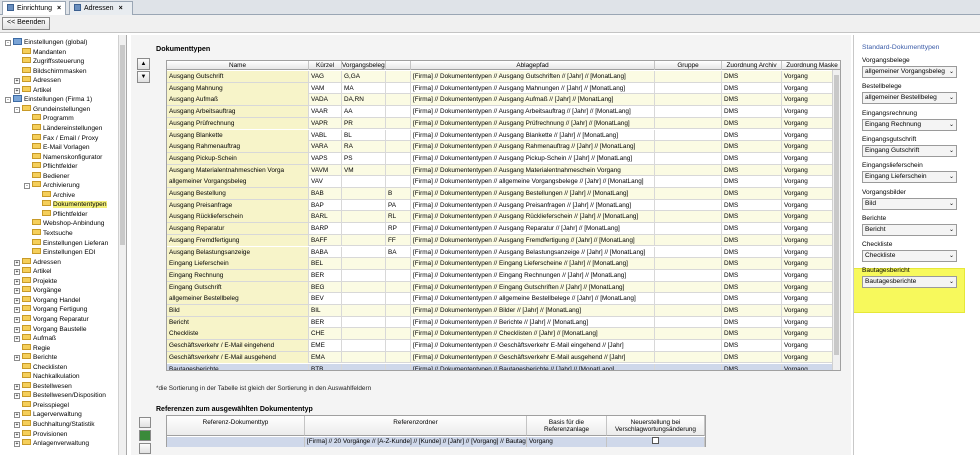 This screenshot has width=980, height=455. I want to click on tree-item: + Adressen, so click(37, 80).